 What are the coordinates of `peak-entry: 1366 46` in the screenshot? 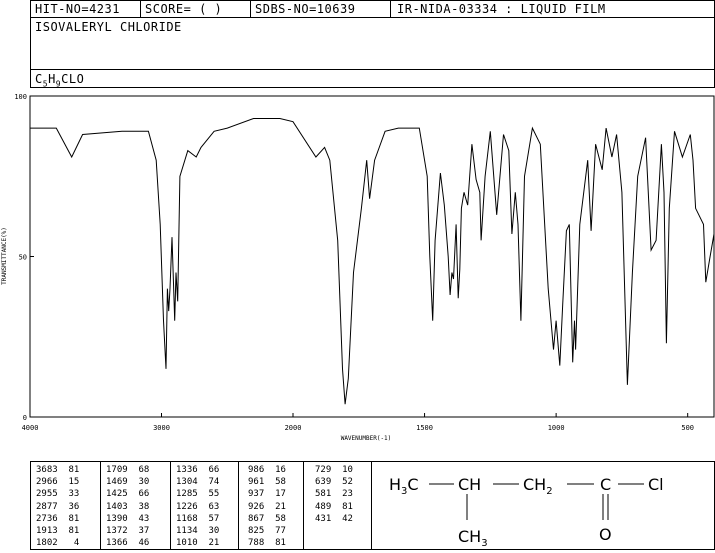 It's located at (128, 543).